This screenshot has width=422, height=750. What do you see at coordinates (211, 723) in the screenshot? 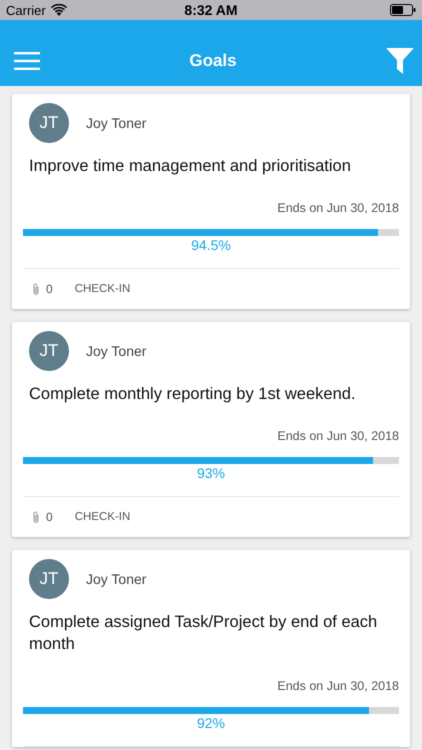
I see `progress-percent: 92%` at bounding box center [211, 723].